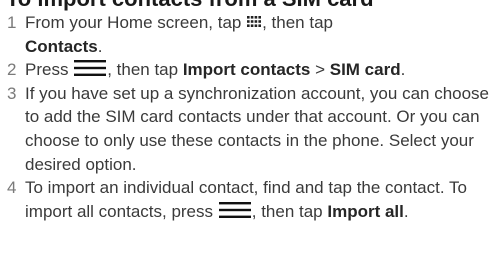  What do you see at coordinates (365, 70) in the screenshot?
I see `sim-card-label: SIM card` at bounding box center [365, 70].